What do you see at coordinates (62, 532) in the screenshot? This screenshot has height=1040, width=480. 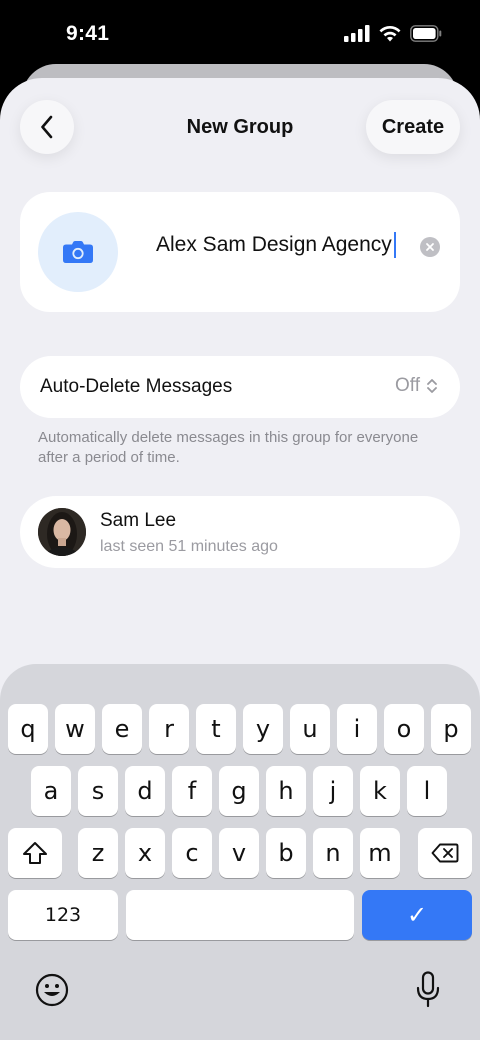 I see `avatar` at bounding box center [62, 532].